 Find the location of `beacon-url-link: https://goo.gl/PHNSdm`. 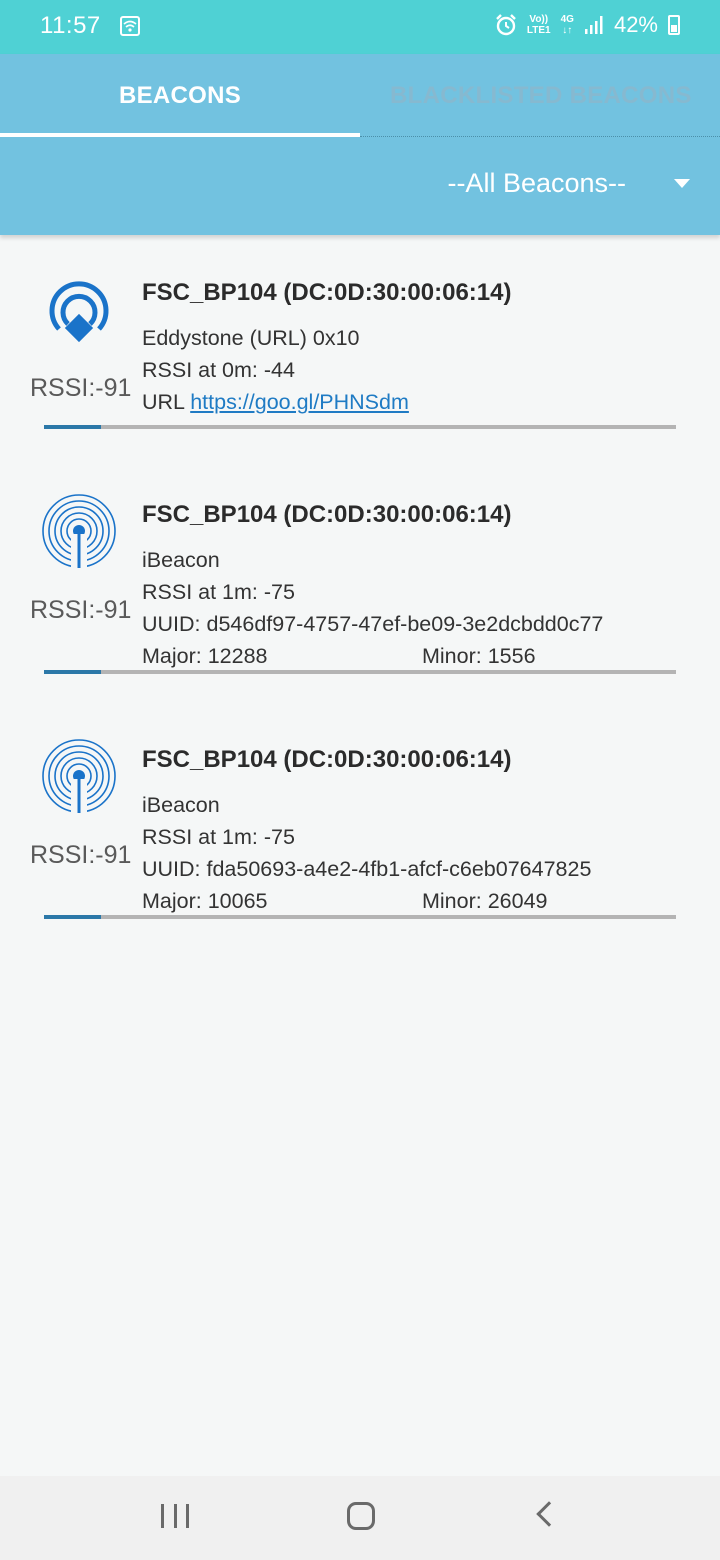

beacon-url-link: https://goo.gl/PHNSdm is located at coordinates (299, 402).